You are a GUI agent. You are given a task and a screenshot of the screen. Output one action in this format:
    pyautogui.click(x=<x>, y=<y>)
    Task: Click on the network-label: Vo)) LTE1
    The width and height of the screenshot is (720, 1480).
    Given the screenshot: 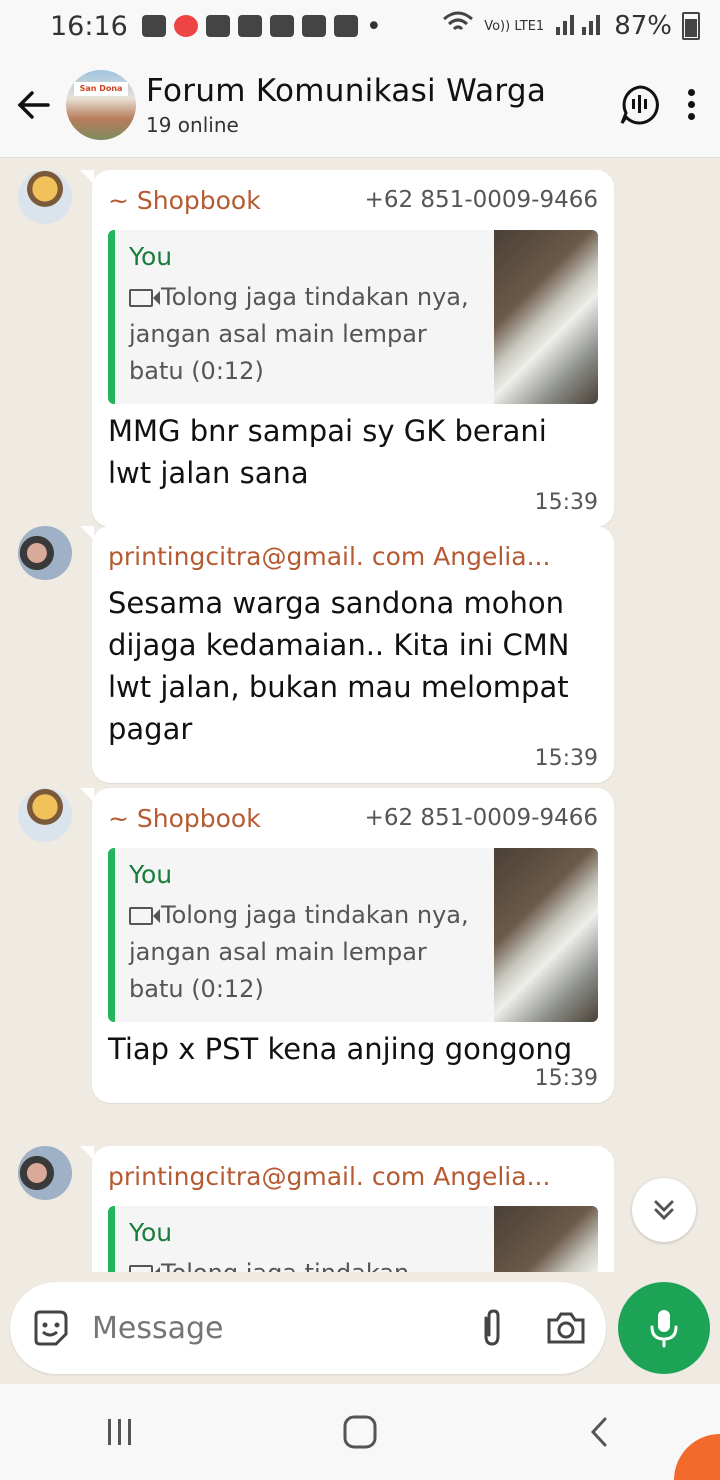 What is the action you would take?
    pyautogui.click(x=514, y=26)
    